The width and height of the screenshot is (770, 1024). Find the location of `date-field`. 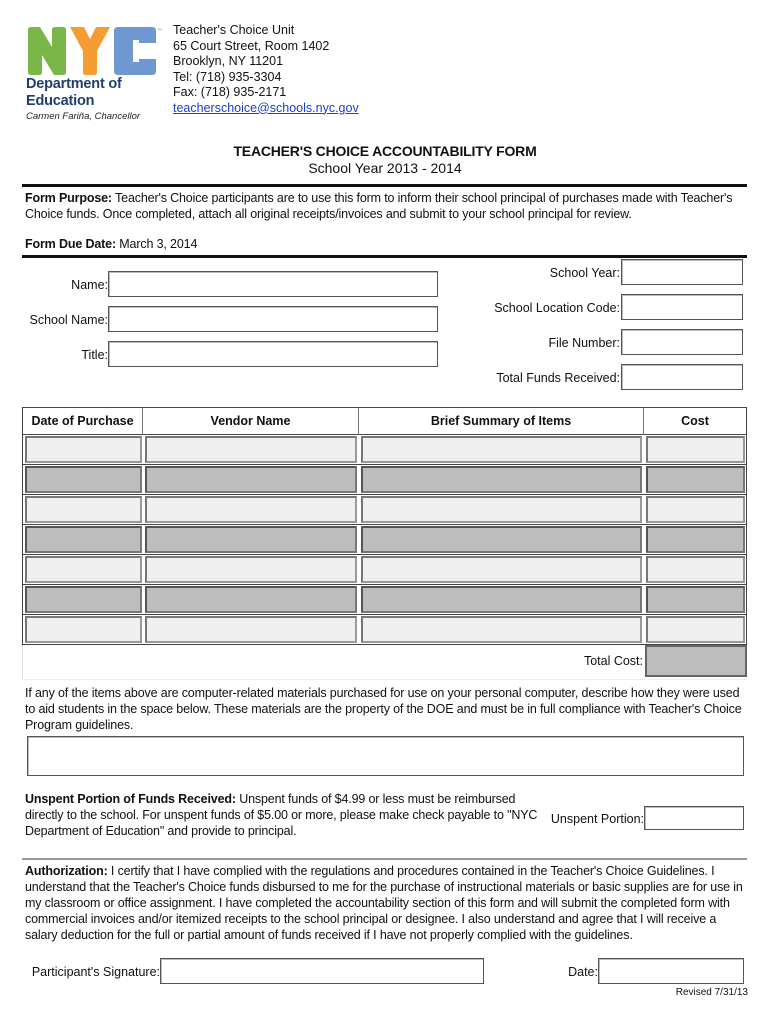

date-field is located at coordinates (671, 971).